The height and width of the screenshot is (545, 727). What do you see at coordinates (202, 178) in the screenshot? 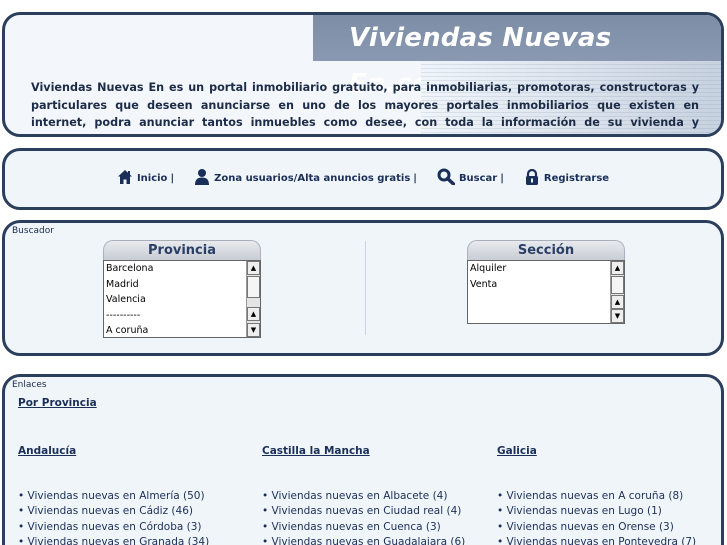
I see `user-icon` at bounding box center [202, 178].